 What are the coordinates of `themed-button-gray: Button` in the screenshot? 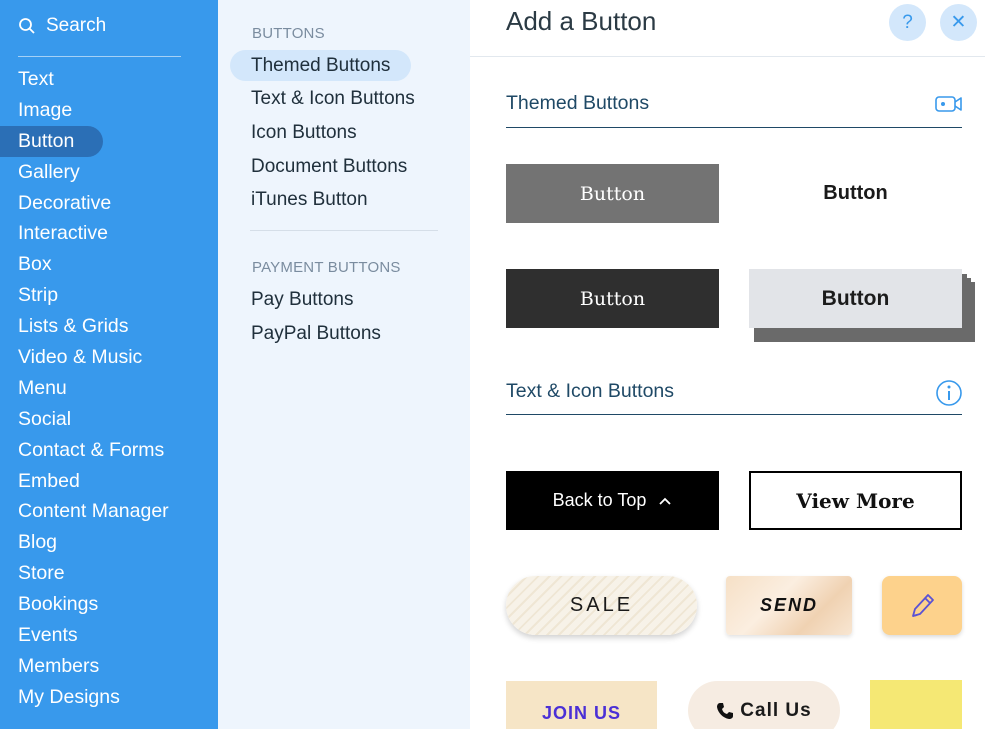 It's located at (612, 193).